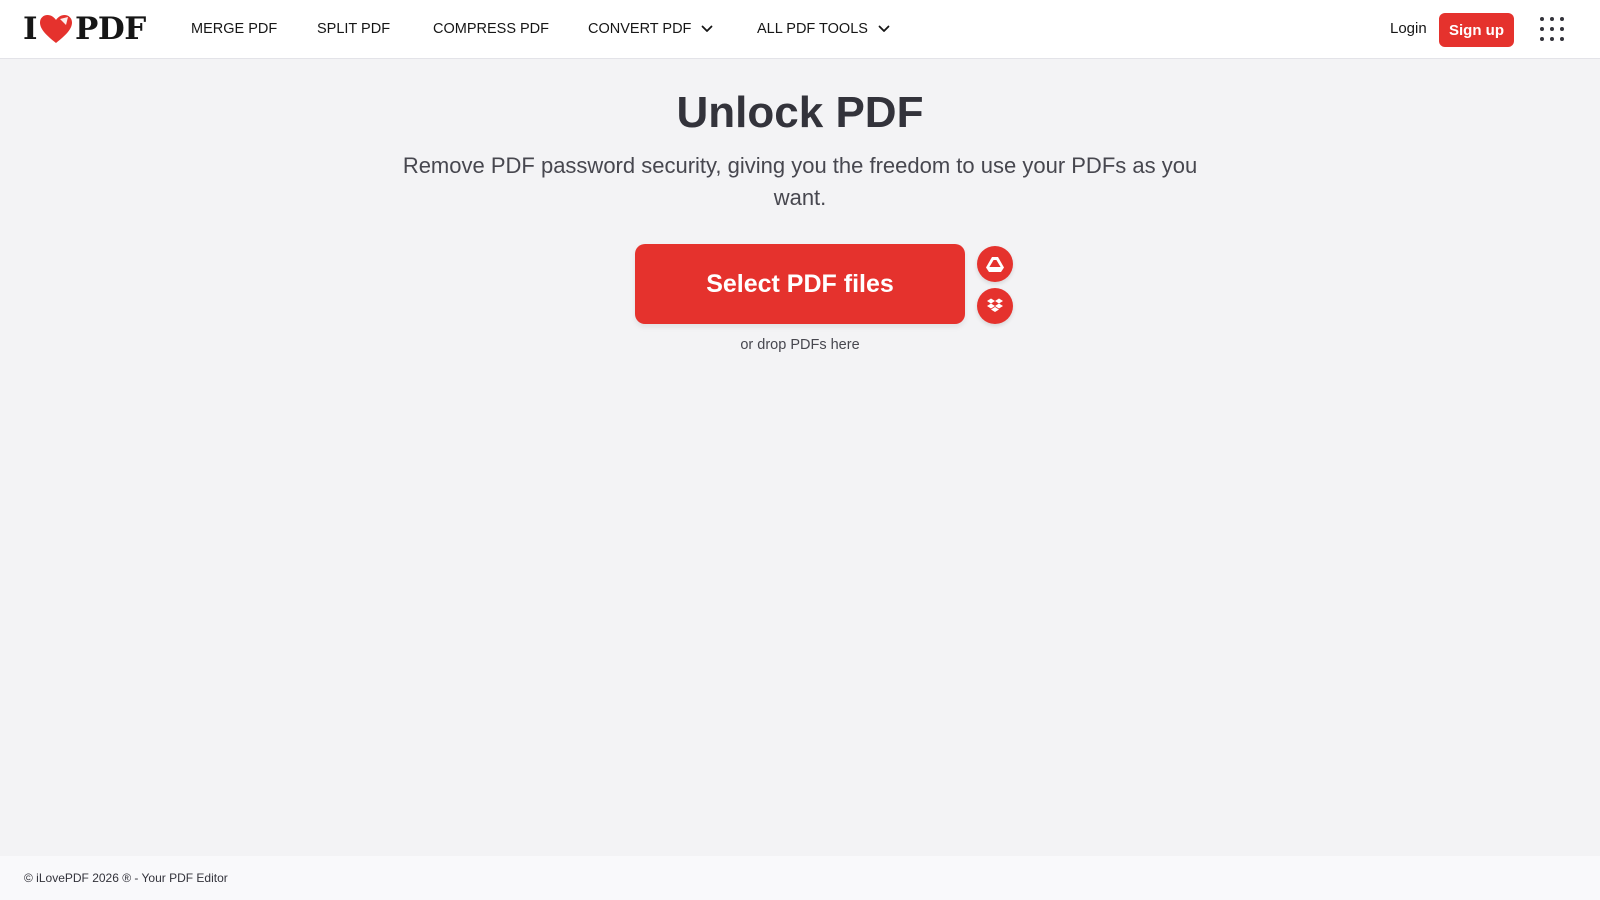 This screenshot has height=900, width=1600. I want to click on dropbox-icon, so click(995, 305).